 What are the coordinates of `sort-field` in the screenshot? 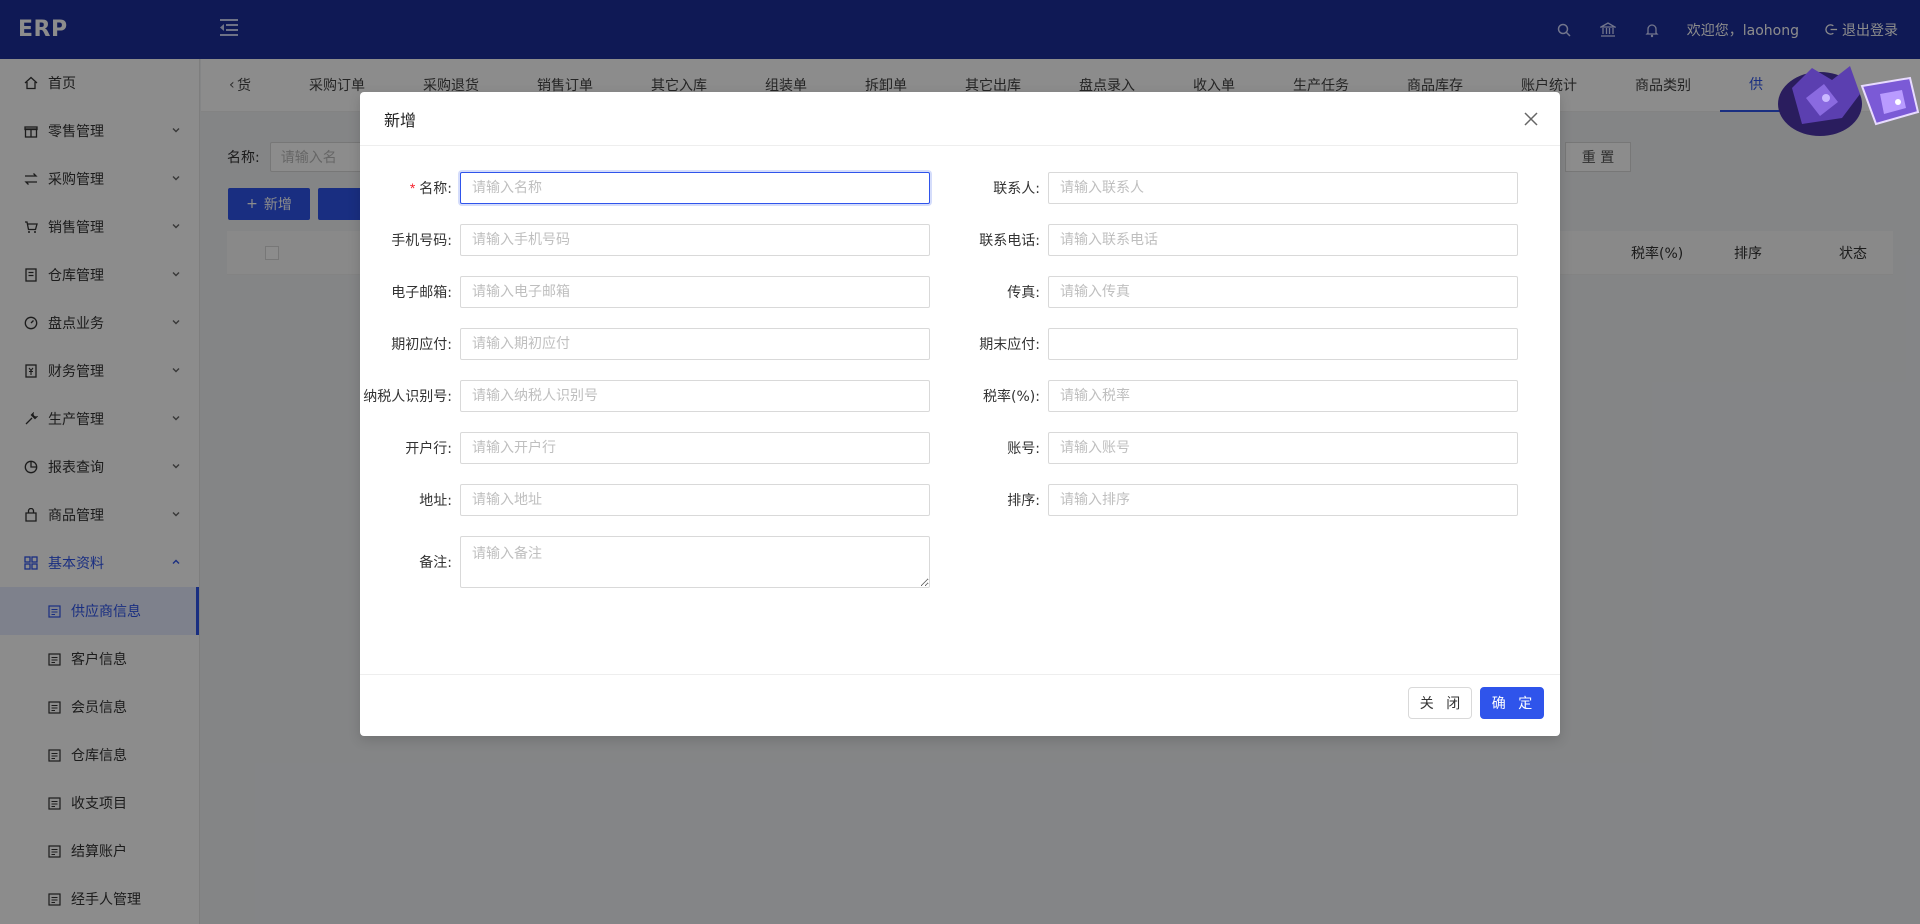 It's located at (1283, 500).